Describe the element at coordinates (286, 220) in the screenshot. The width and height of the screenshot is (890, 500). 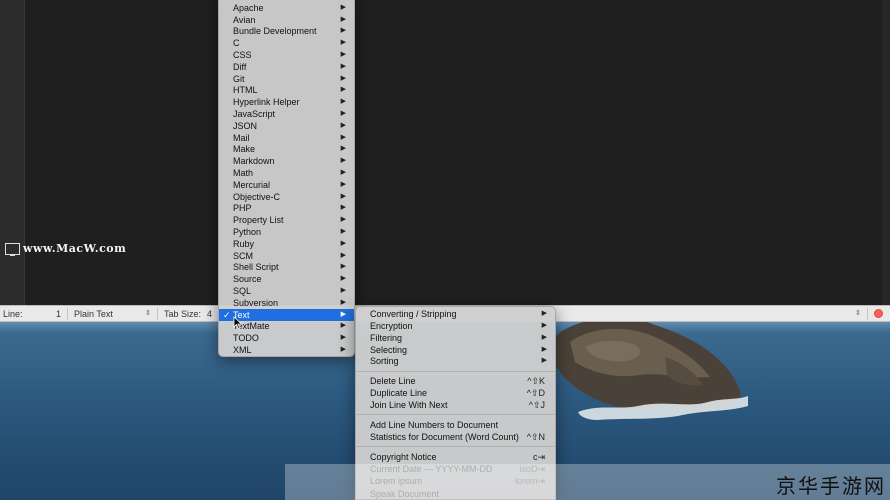
I see `menu-item-property-list: Property List ▶` at that location.